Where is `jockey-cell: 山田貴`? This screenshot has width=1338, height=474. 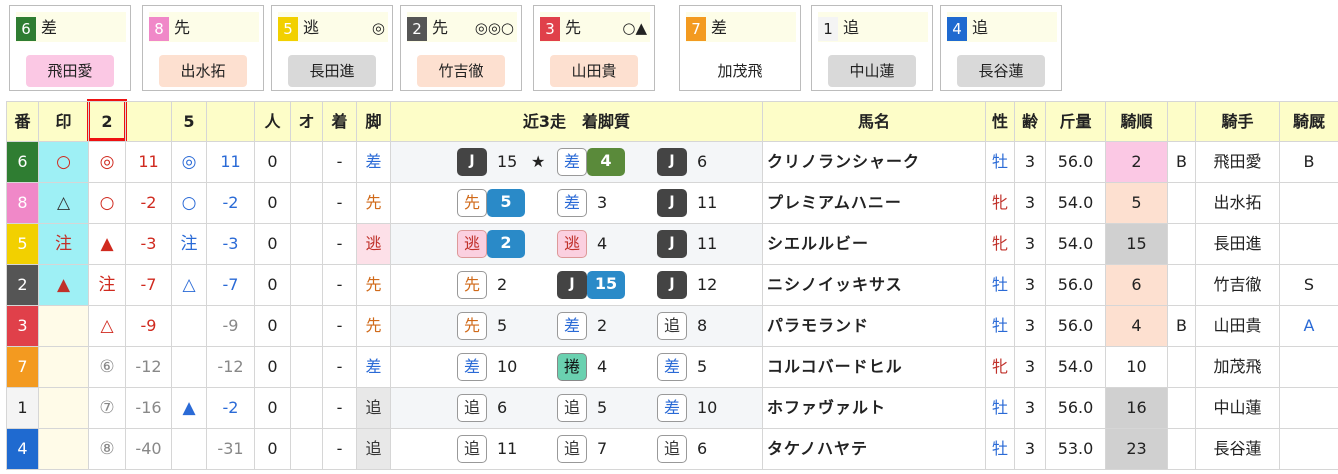
jockey-cell: 山田貴 is located at coordinates (1237, 326).